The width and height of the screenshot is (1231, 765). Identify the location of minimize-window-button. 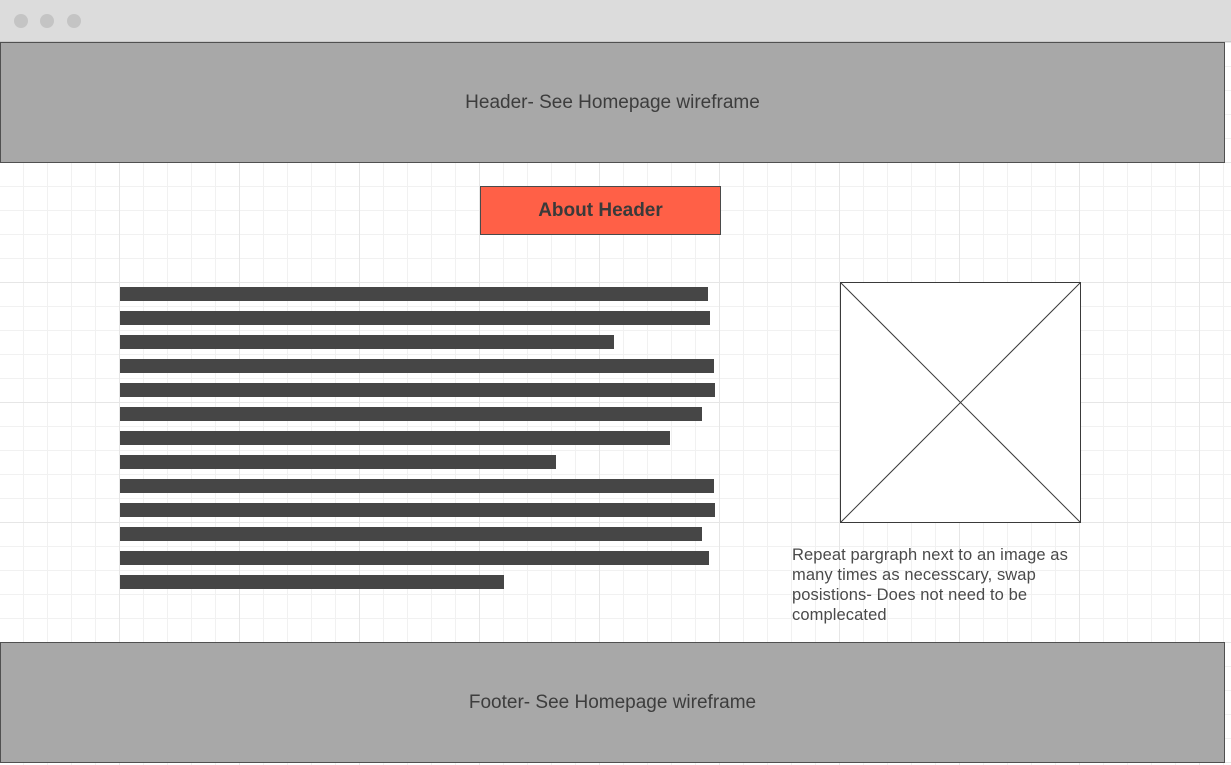
(47, 21).